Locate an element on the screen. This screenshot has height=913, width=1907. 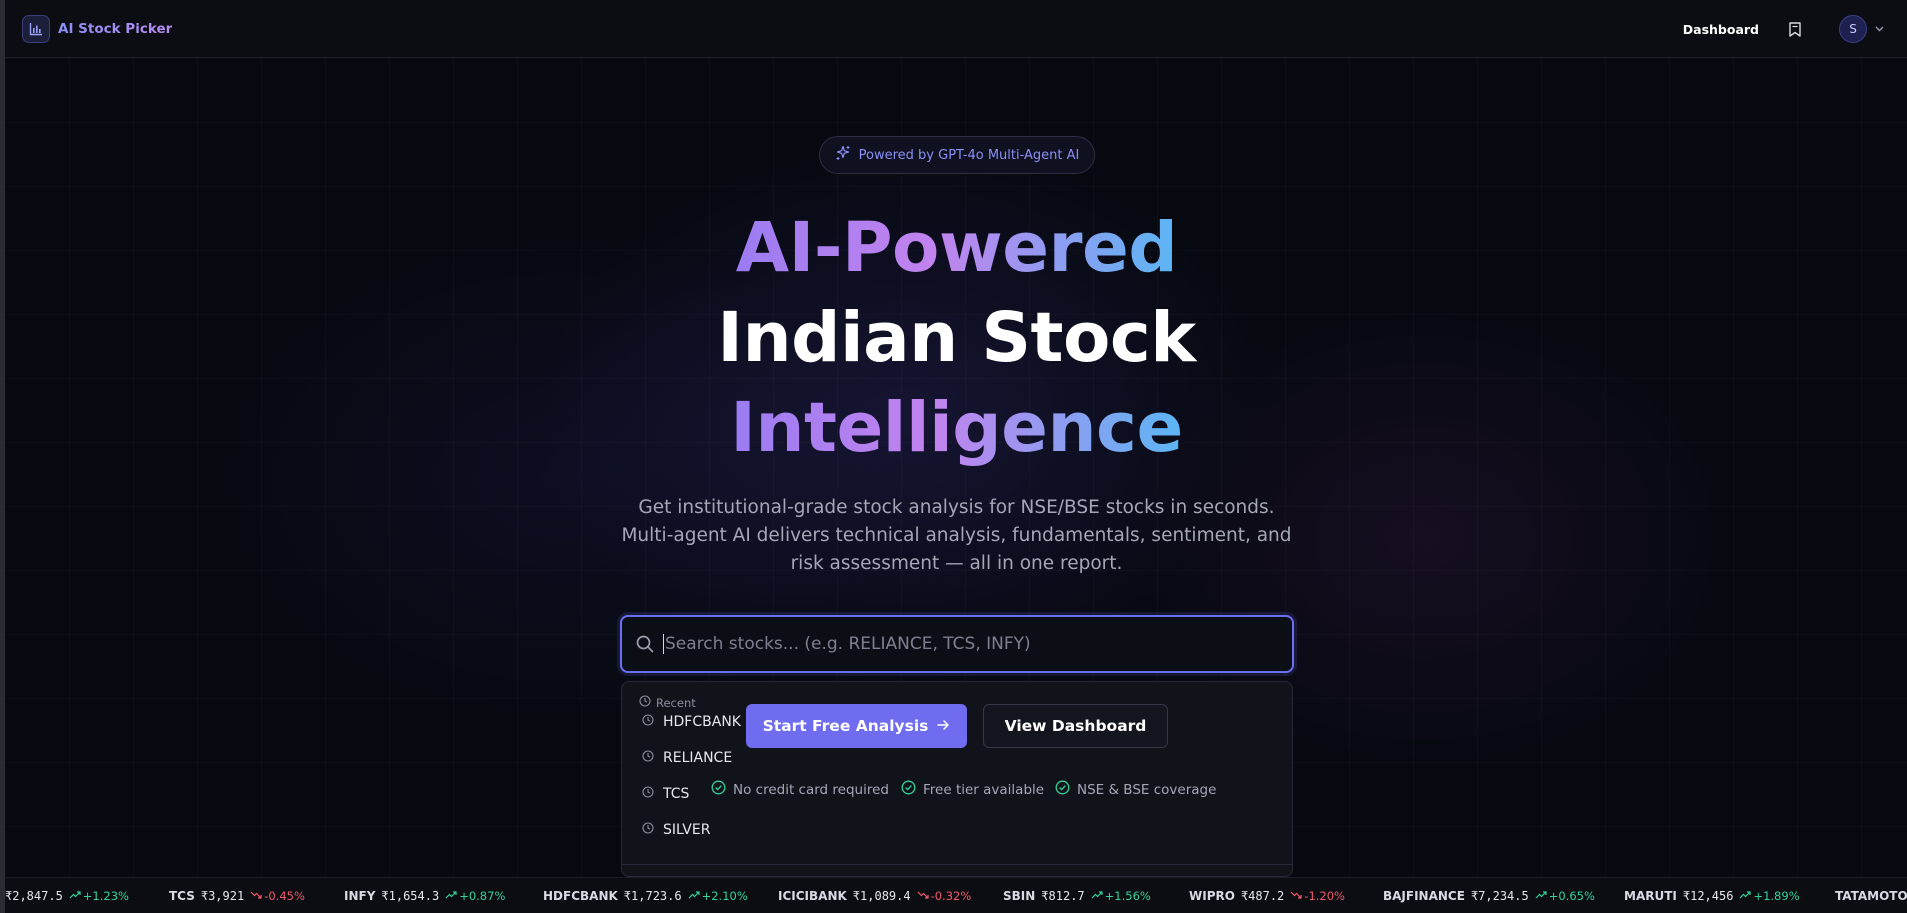
recent-item: HDFCBANK is located at coordinates (691, 722).